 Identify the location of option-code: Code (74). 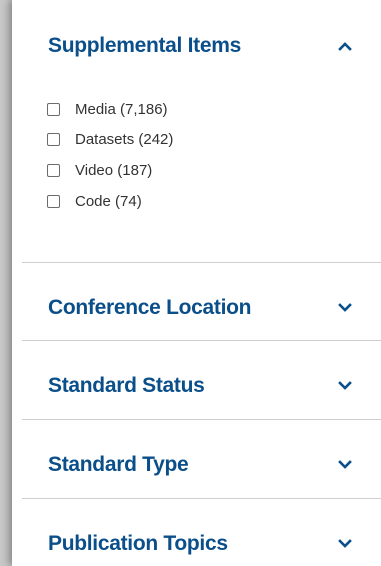
(94, 201).